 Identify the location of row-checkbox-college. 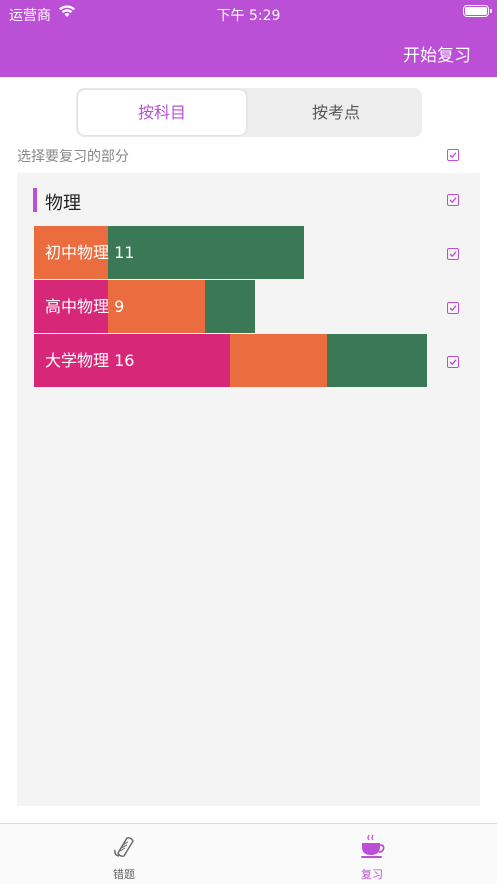
(453, 362).